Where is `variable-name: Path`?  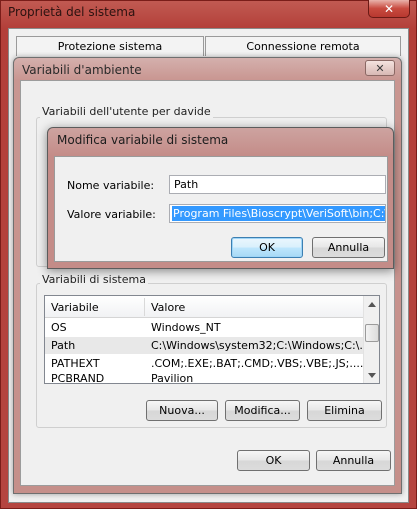
variable-name: Path is located at coordinates (63, 345).